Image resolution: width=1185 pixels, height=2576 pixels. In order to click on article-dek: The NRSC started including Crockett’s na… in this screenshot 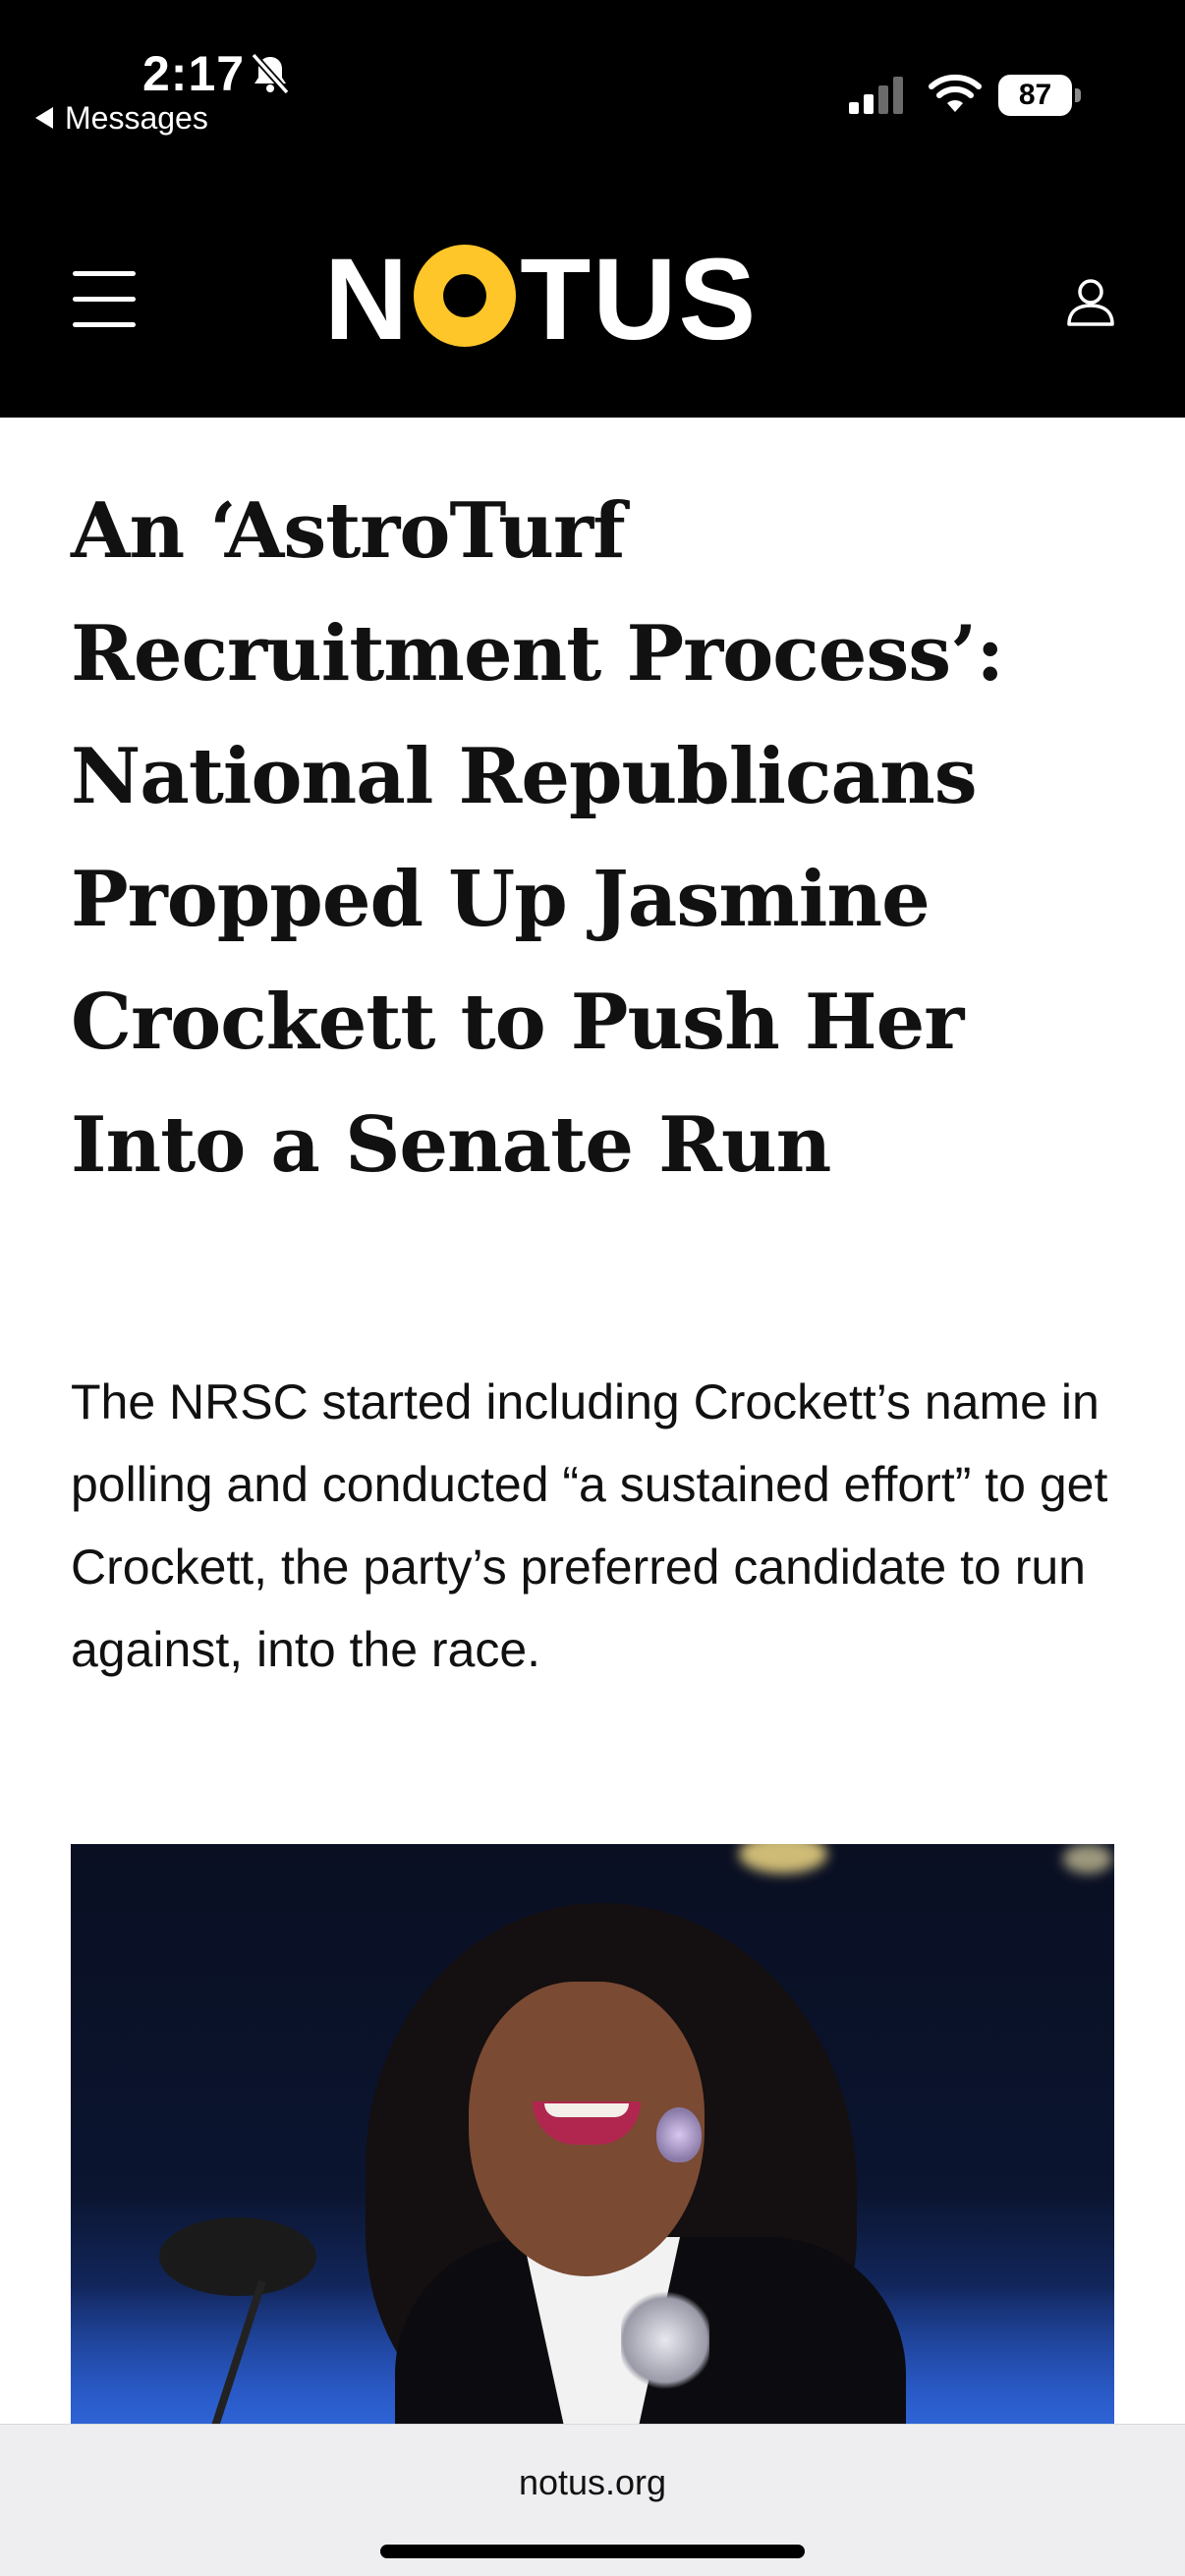, I will do `click(590, 1525)`.